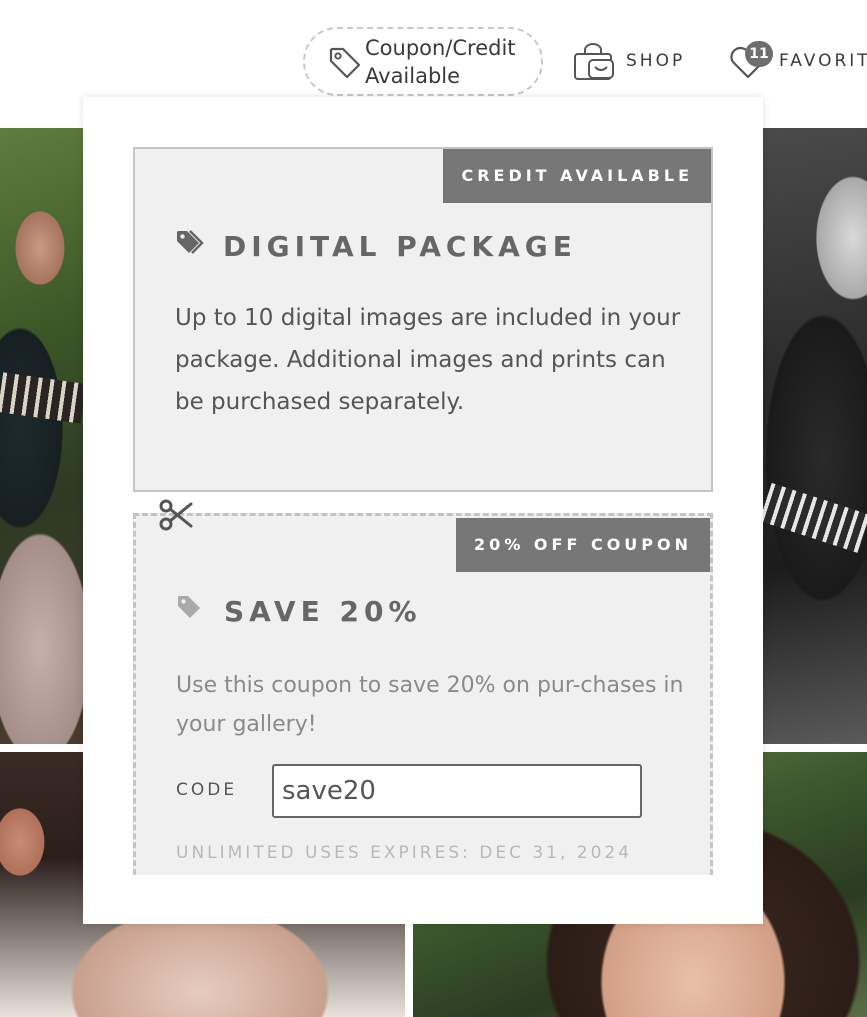  Describe the element at coordinates (457, 791) in the screenshot. I see `coupon-code-field` at that location.